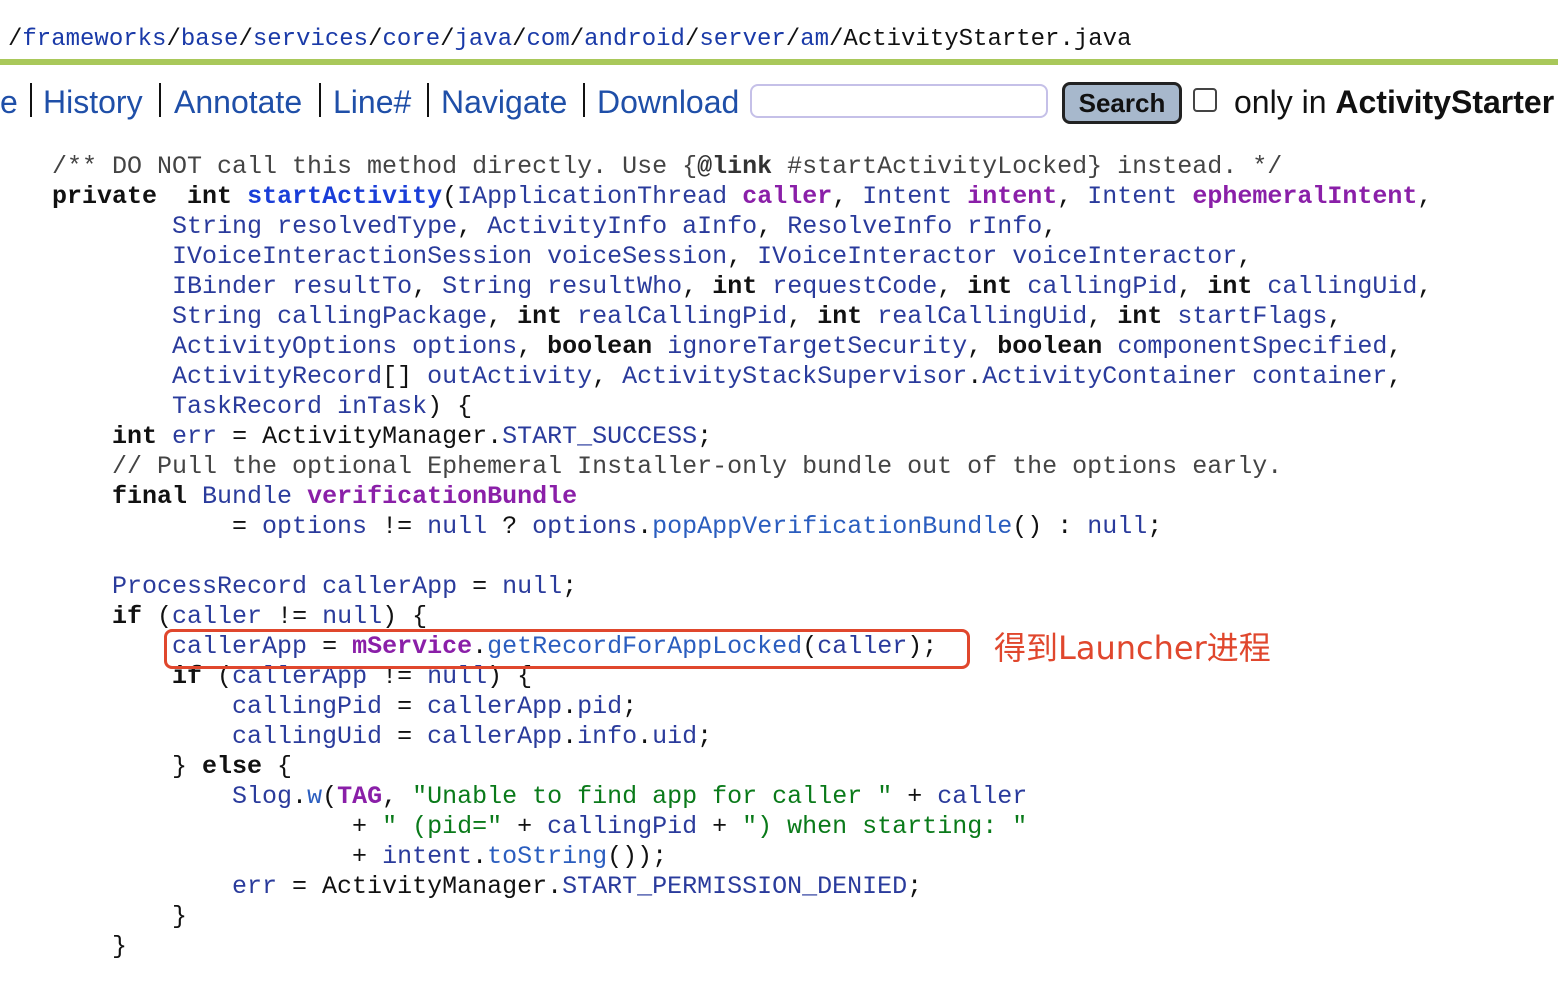 This screenshot has height=988, width=1558. What do you see at coordinates (817, 346) in the screenshot?
I see `code-token: ignoreTargetSecurity` at bounding box center [817, 346].